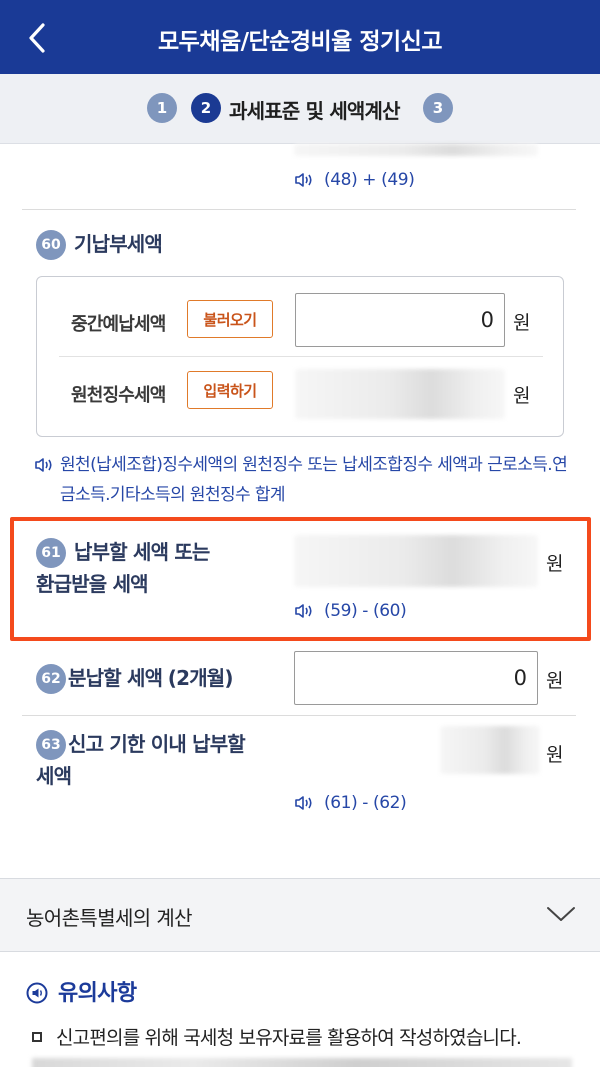 This screenshot has width=600, height=1067. What do you see at coordinates (365, 803) in the screenshot?
I see `section-63-formula: (61) - (62)` at bounding box center [365, 803].